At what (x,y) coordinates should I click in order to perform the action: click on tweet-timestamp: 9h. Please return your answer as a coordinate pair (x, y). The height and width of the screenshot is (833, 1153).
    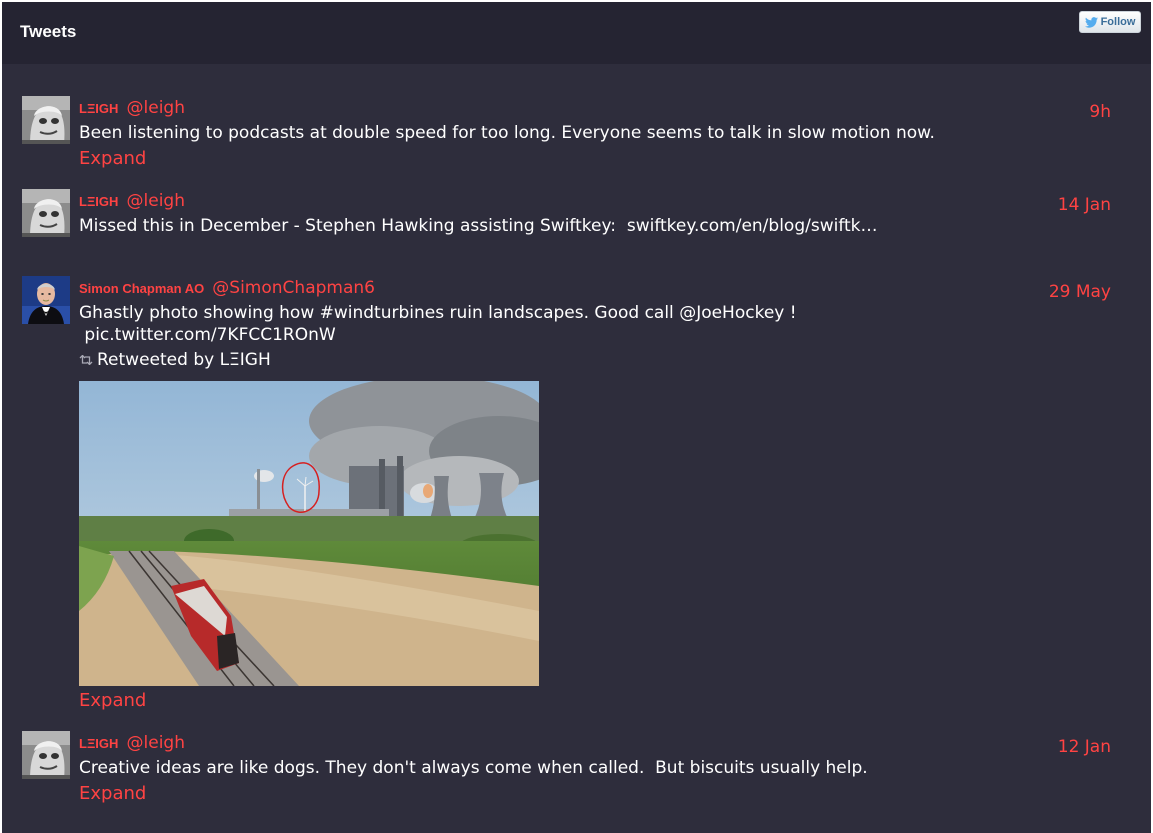
    Looking at the image, I should click on (1100, 112).